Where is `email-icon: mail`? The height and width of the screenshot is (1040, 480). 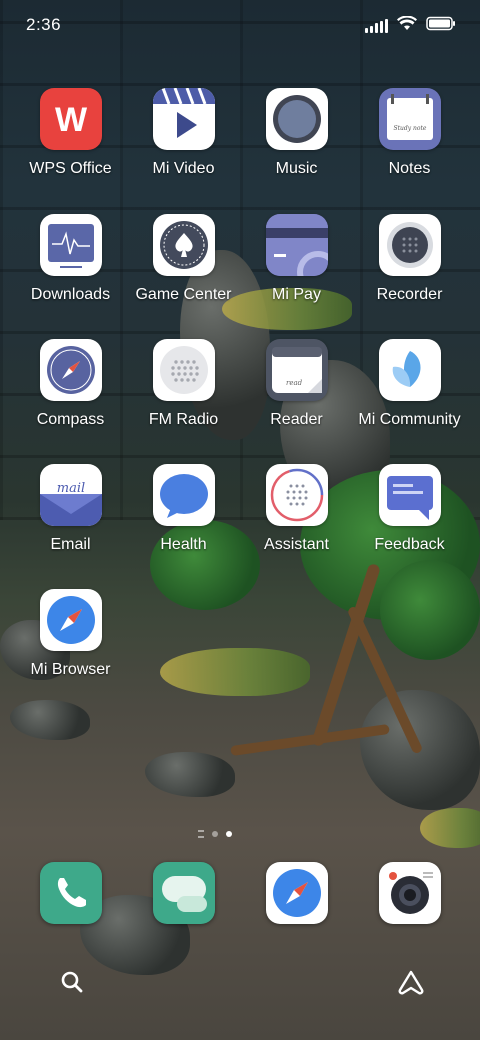
email-icon: mail is located at coordinates (71, 495).